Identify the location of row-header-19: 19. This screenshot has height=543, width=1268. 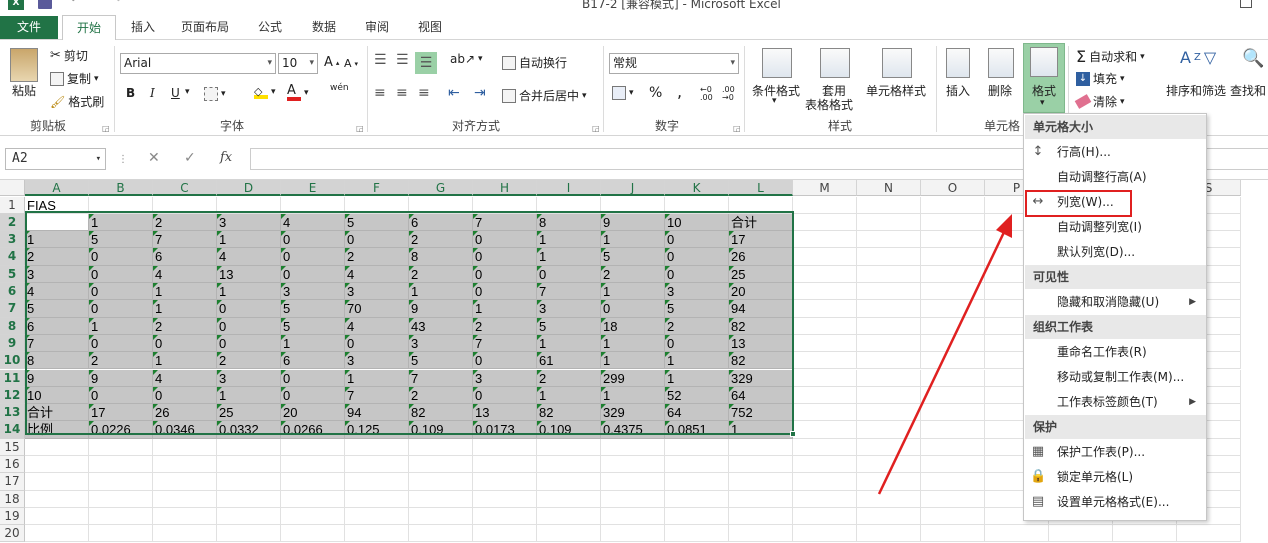
(12, 516).